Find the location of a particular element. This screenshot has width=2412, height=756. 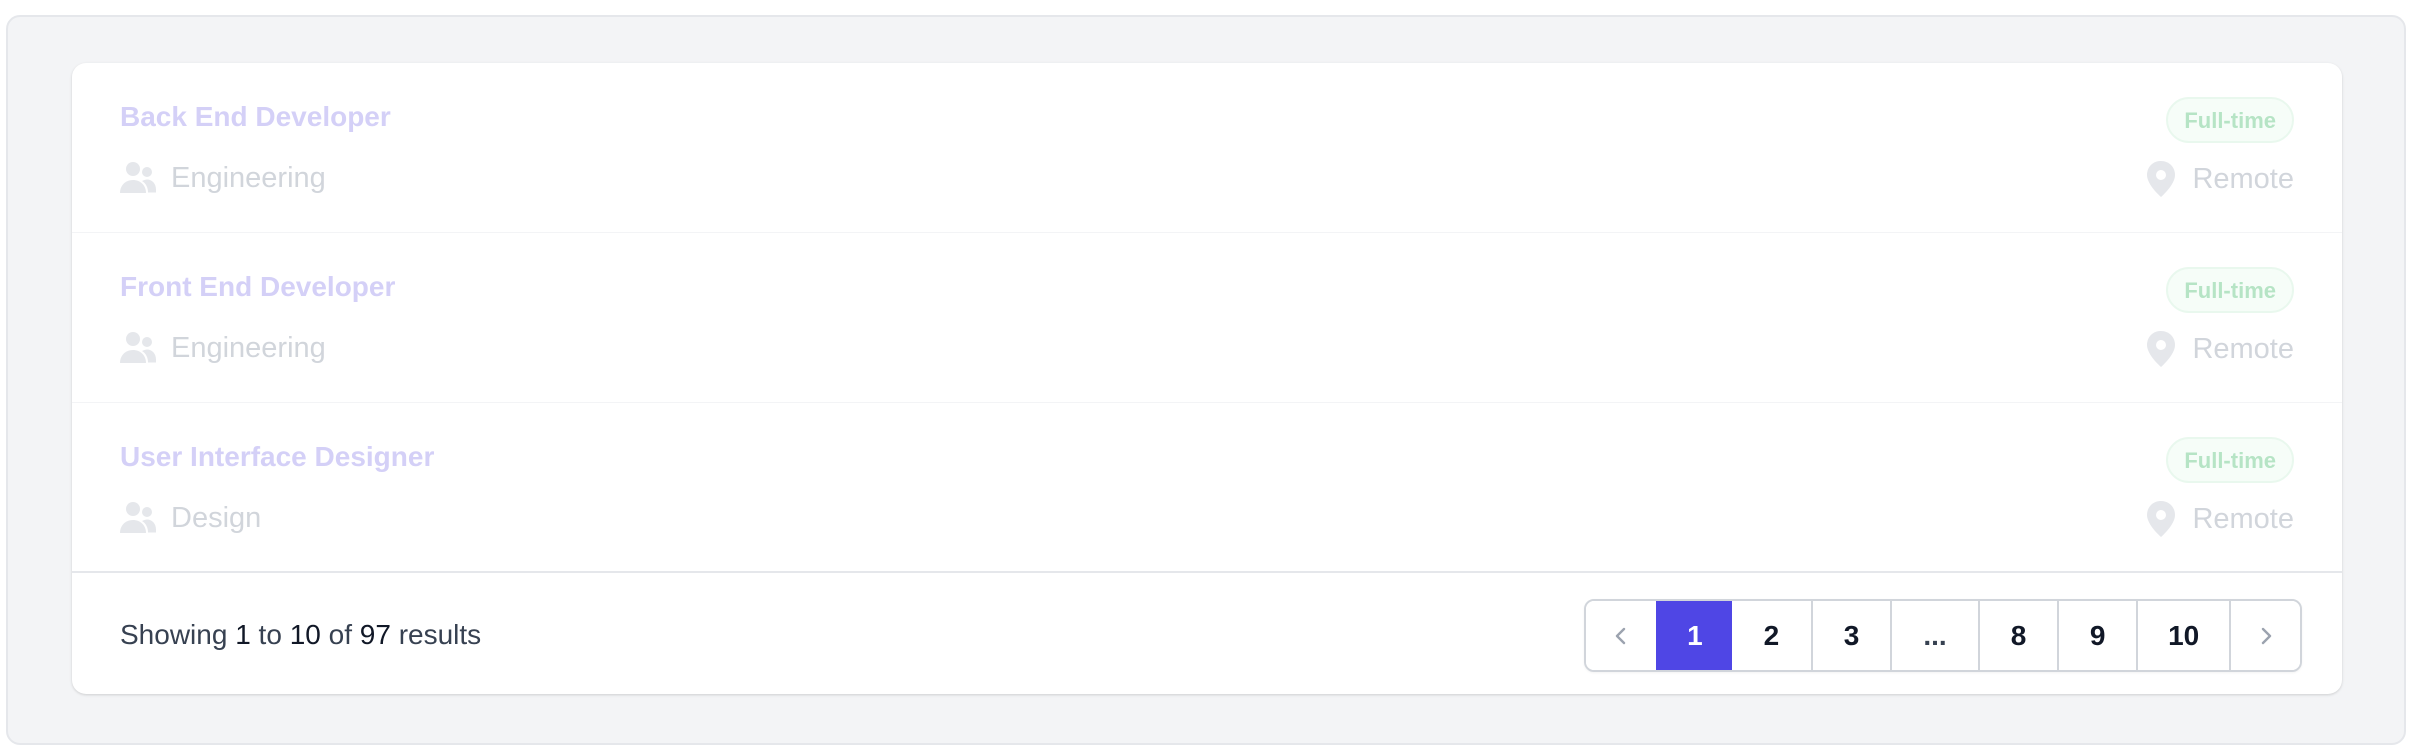

chevron-right-icon is located at coordinates (2266, 636).